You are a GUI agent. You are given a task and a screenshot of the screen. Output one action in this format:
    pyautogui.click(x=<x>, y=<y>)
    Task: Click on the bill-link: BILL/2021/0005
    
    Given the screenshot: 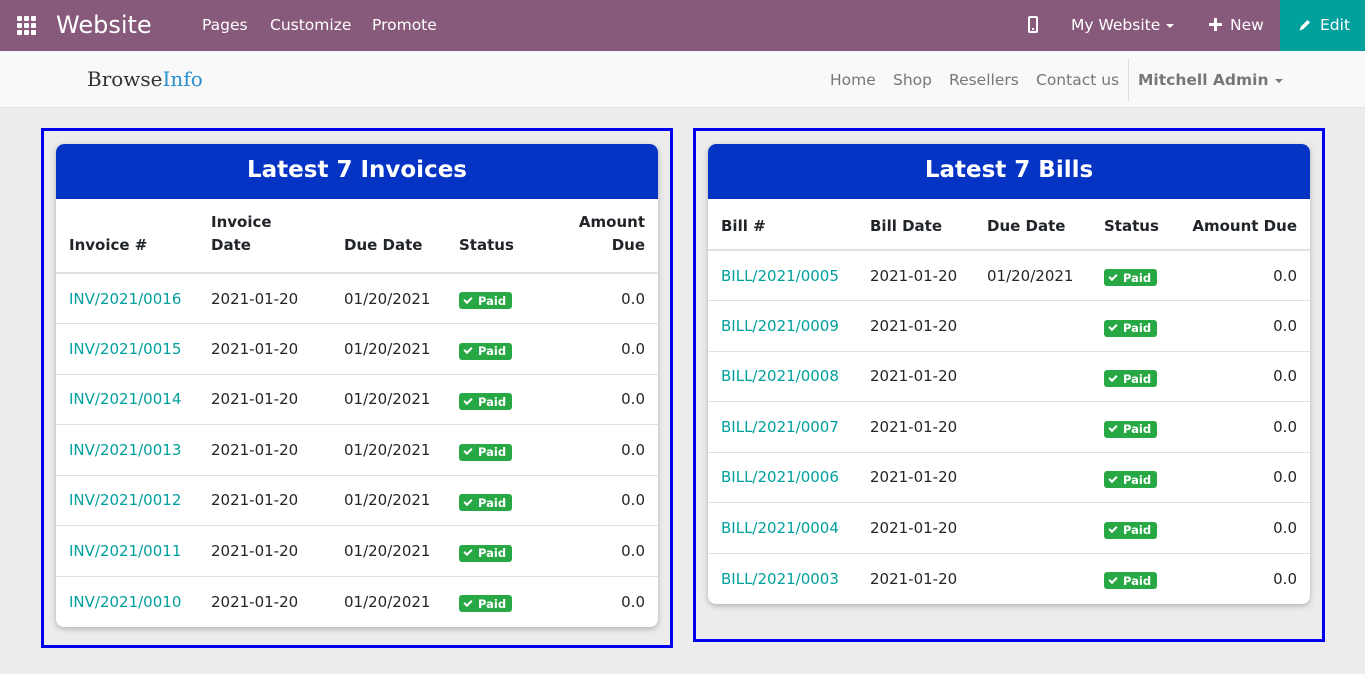 What is the action you would take?
    pyautogui.click(x=780, y=276)
    